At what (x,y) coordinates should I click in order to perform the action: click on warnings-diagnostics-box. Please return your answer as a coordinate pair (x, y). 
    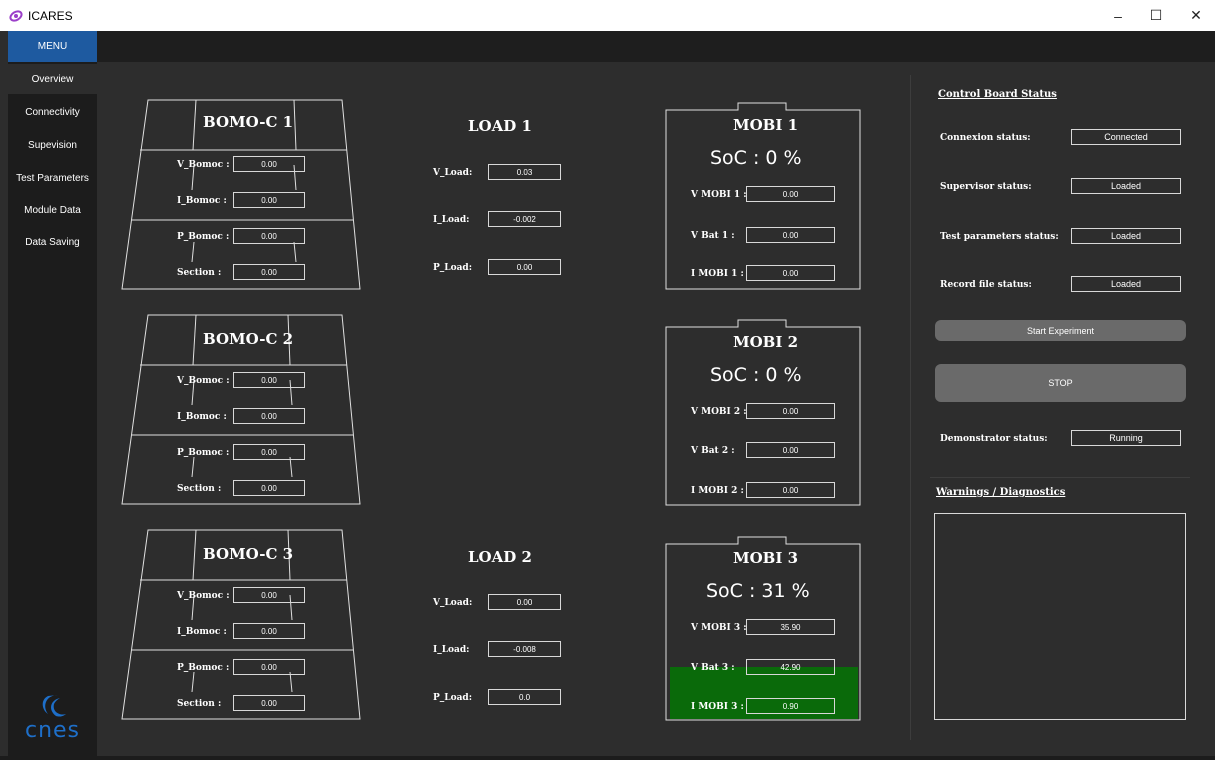
    Looking at the image, I should click on (1060, 616).